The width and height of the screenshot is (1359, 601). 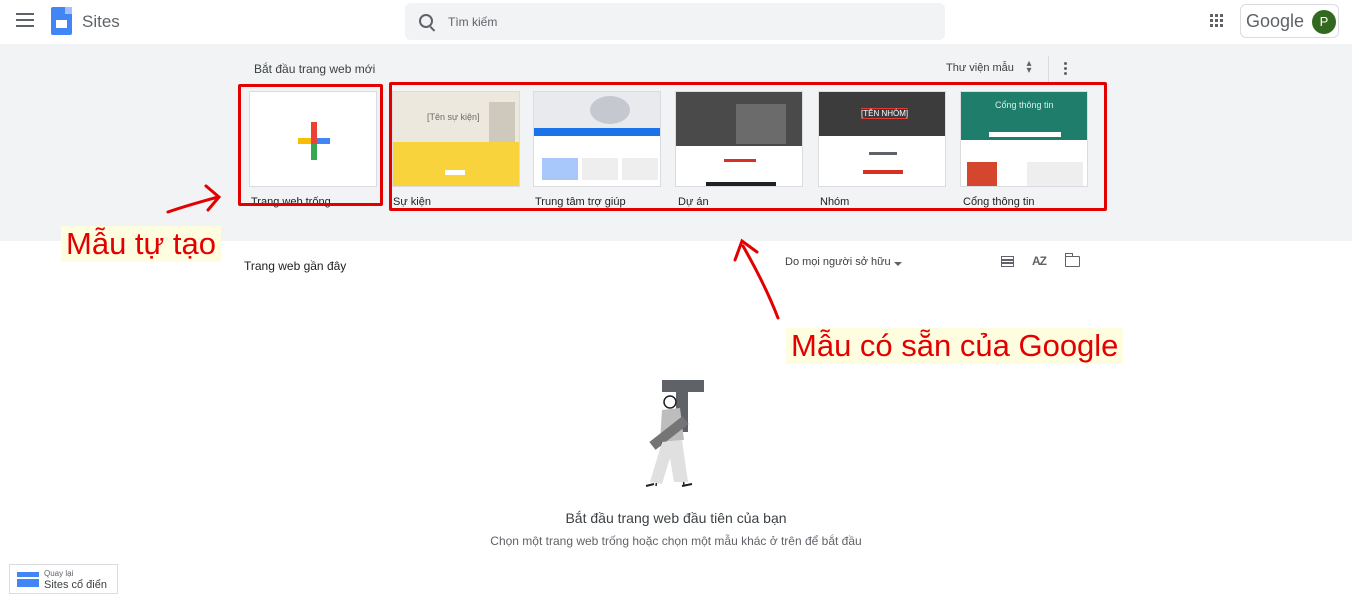 I want to click on search-input: Tìm kiếm, so click(x=472, y=22).